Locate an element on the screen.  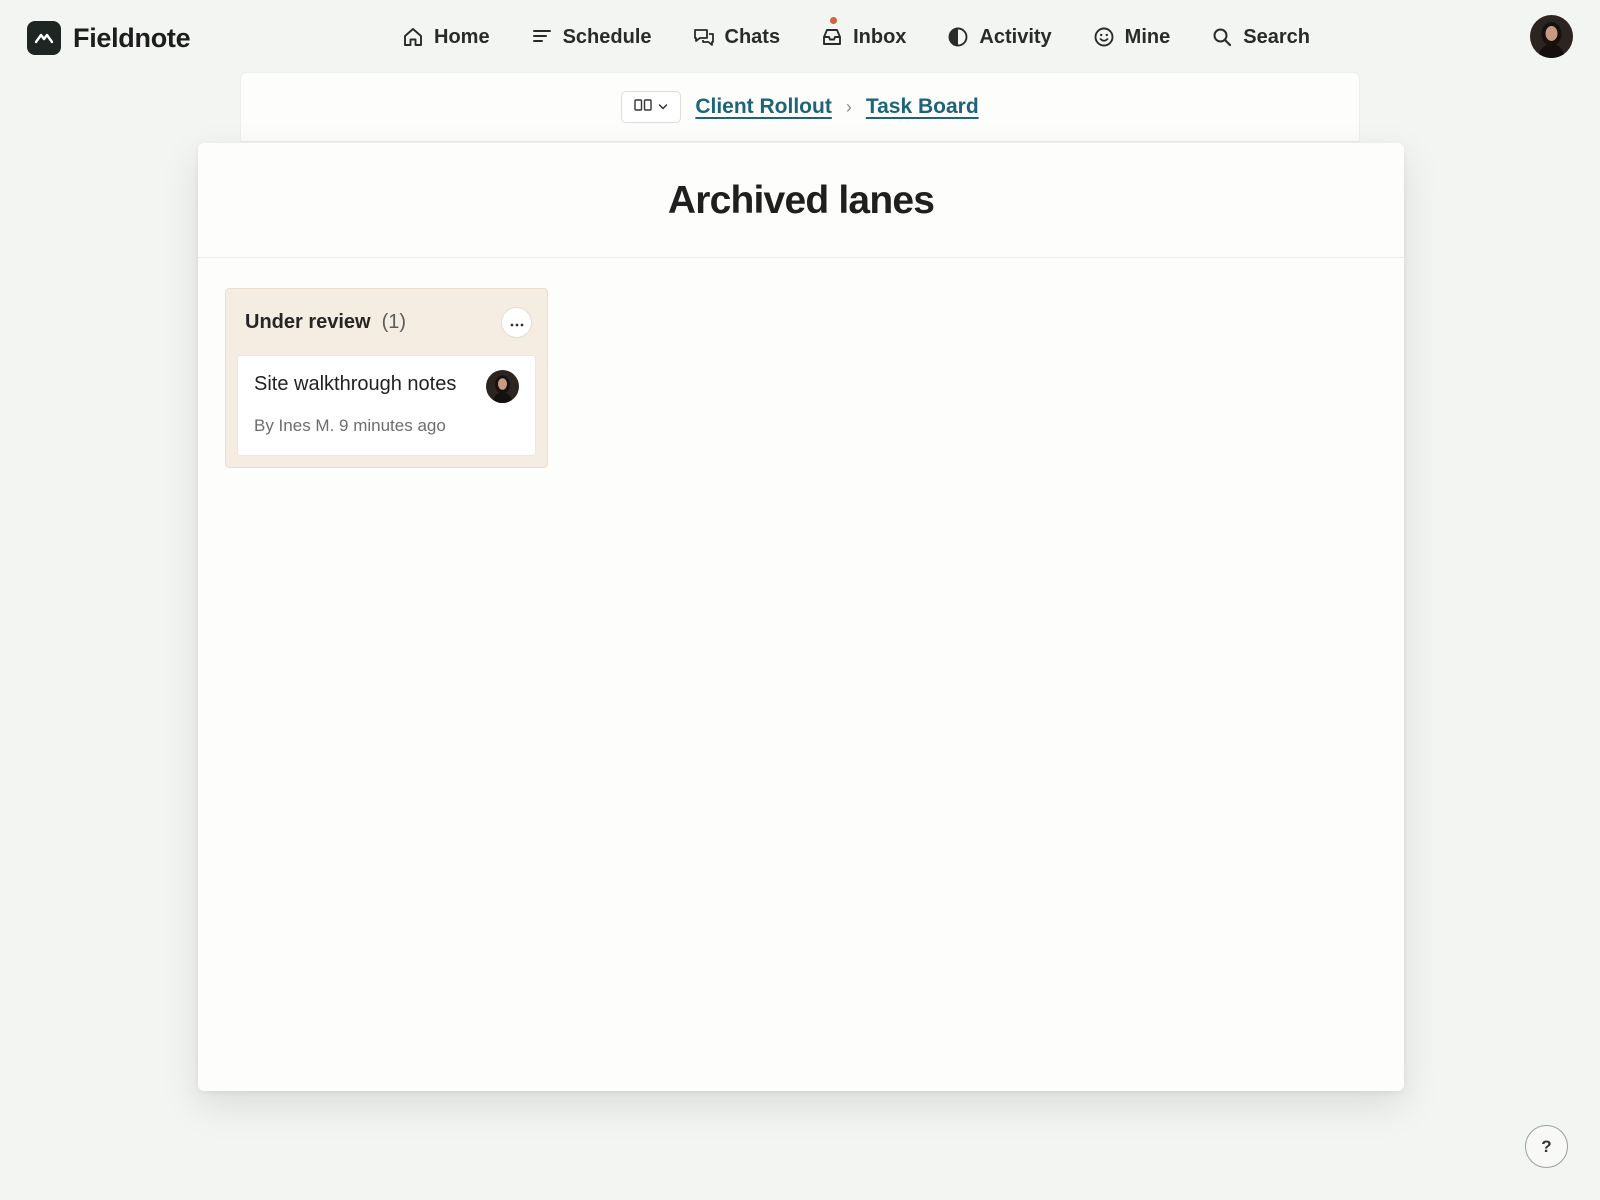
breadcrumb: Client Rollout › Task Board is located at coordinates (800, 107).